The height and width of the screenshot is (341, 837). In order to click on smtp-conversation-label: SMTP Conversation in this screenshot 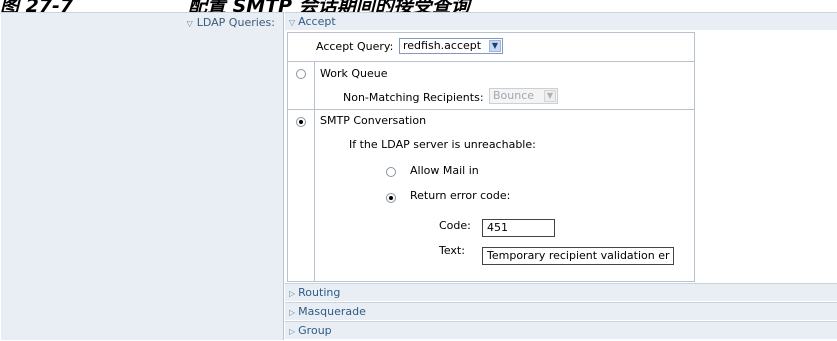, I will do `click(373, 120)`.